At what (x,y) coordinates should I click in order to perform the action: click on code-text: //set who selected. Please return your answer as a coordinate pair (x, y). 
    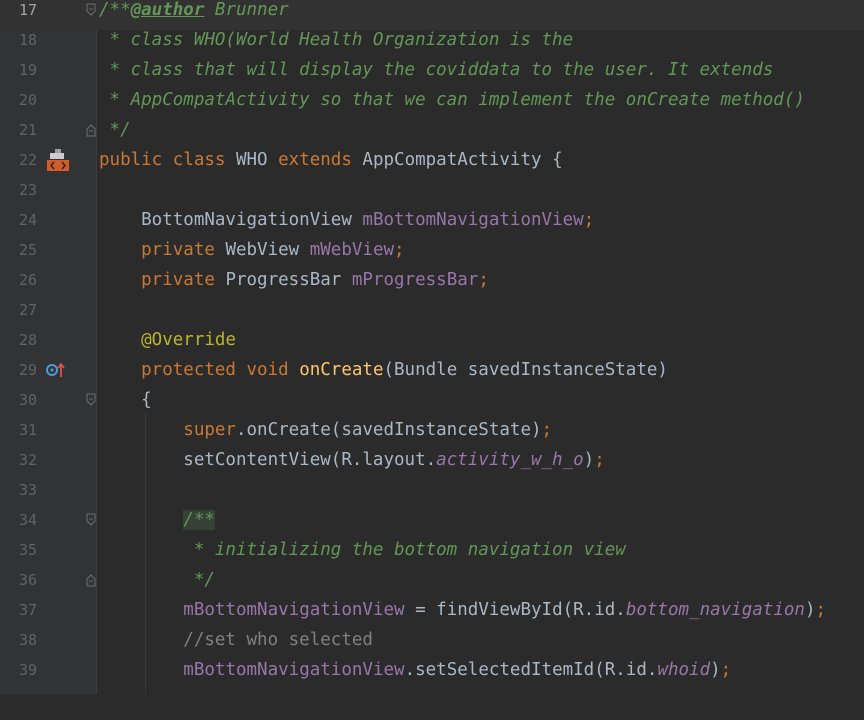
    Looking at the image, I should click on (236, 640).